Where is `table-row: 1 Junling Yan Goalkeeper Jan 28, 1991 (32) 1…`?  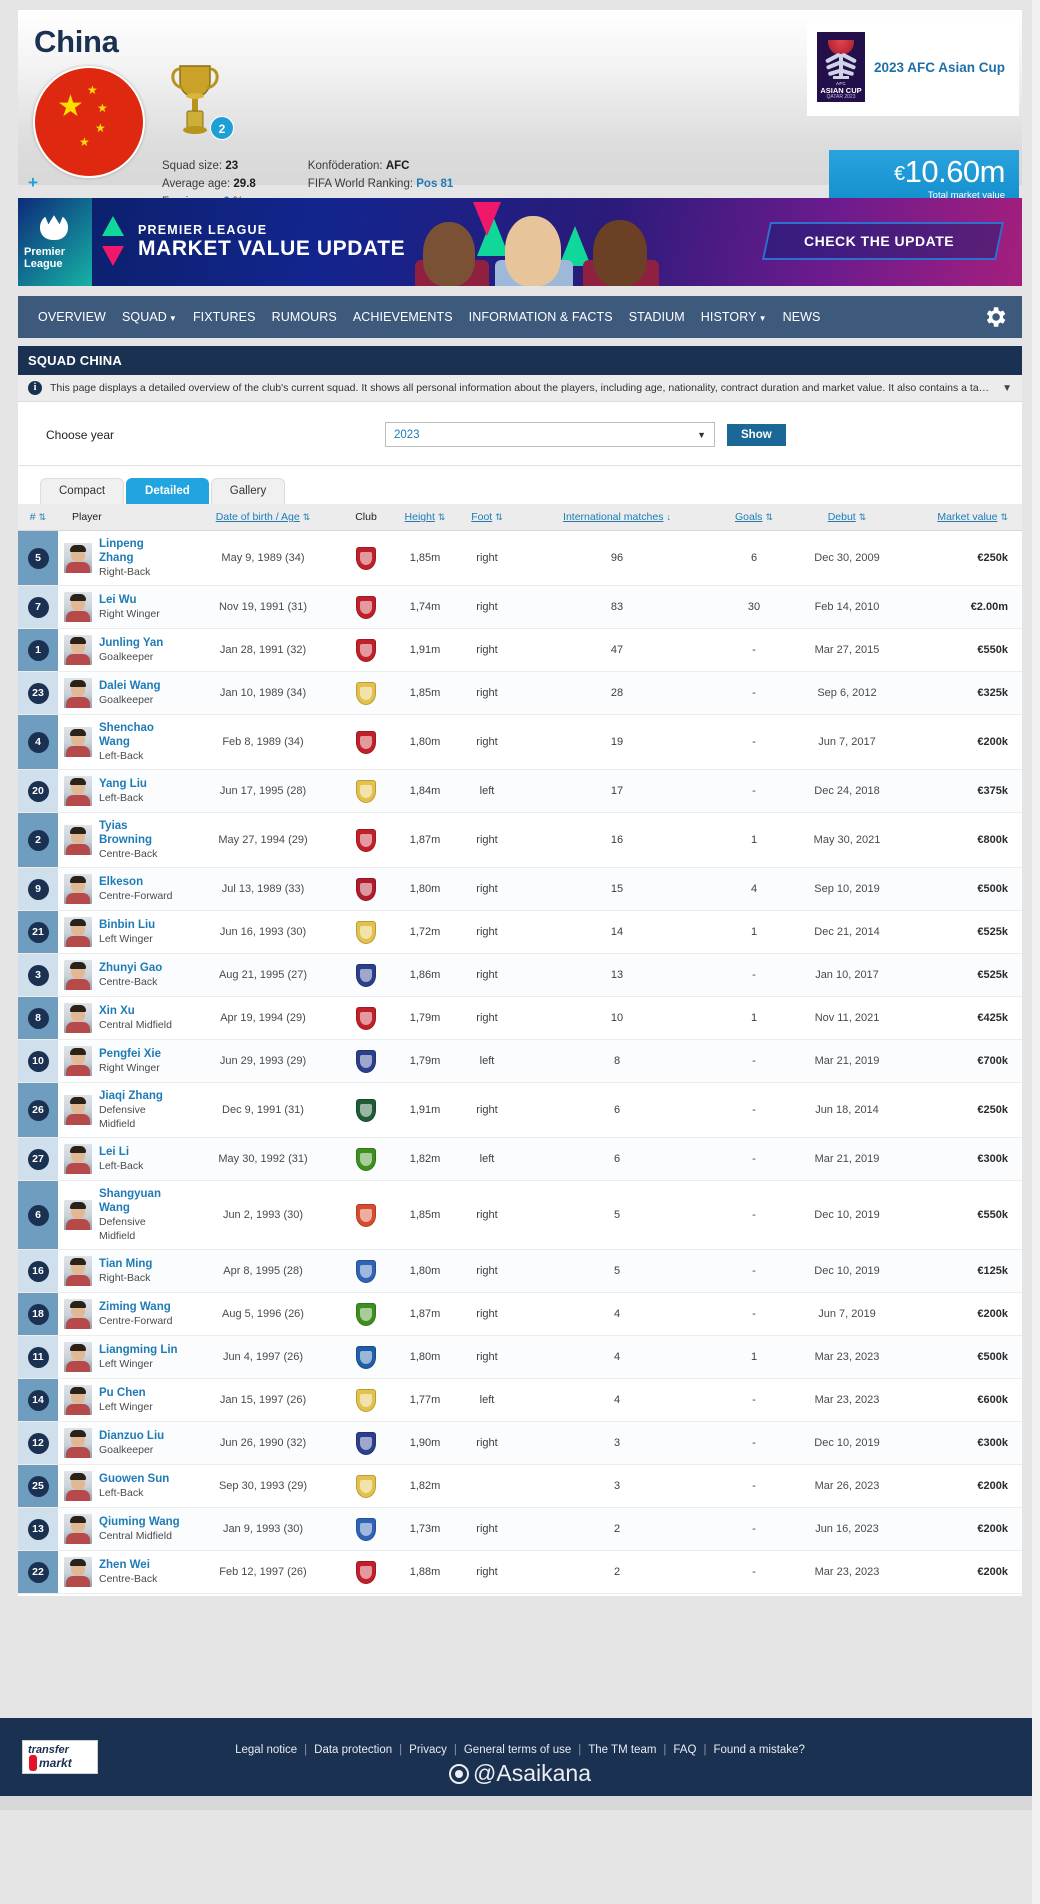 table-row: 1 Junling Yan Goalkeeper Jan 28, 1991 (32) 1… is located at coordinates (520, 650).